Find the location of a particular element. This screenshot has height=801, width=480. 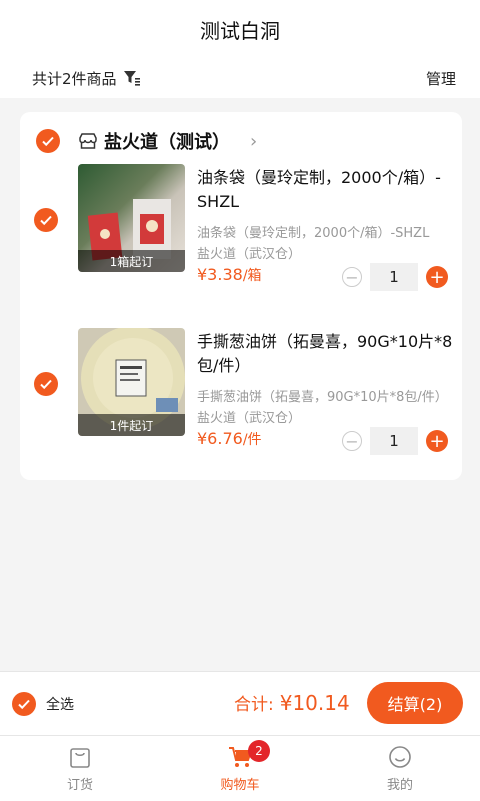

checkout-bar: 全选 合计: ¥10.14 结算(2) is located at coordinates (240, 703).